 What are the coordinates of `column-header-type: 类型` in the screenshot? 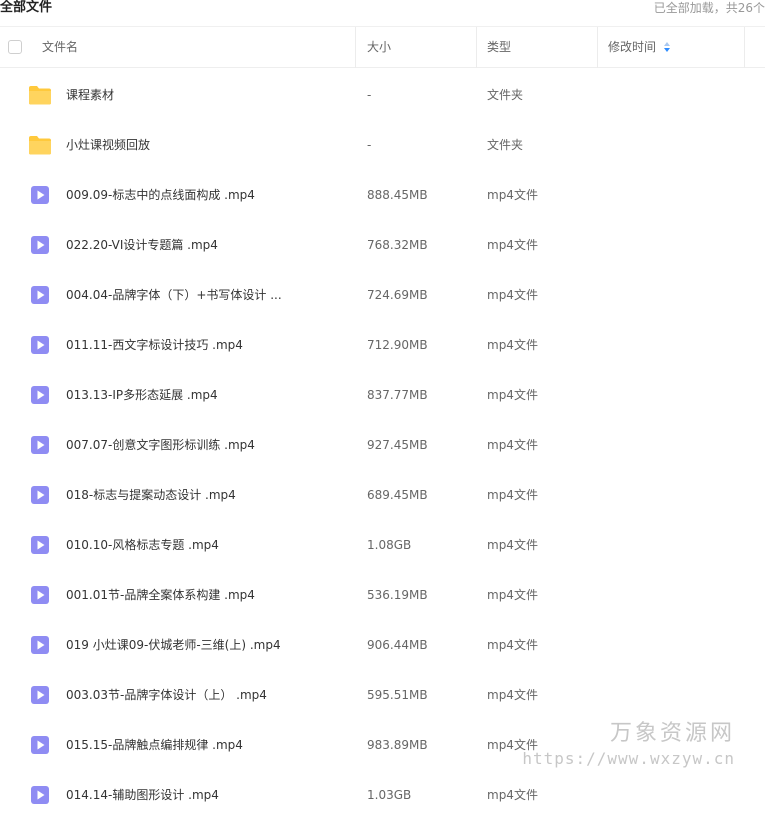 It's located at (499, 47).